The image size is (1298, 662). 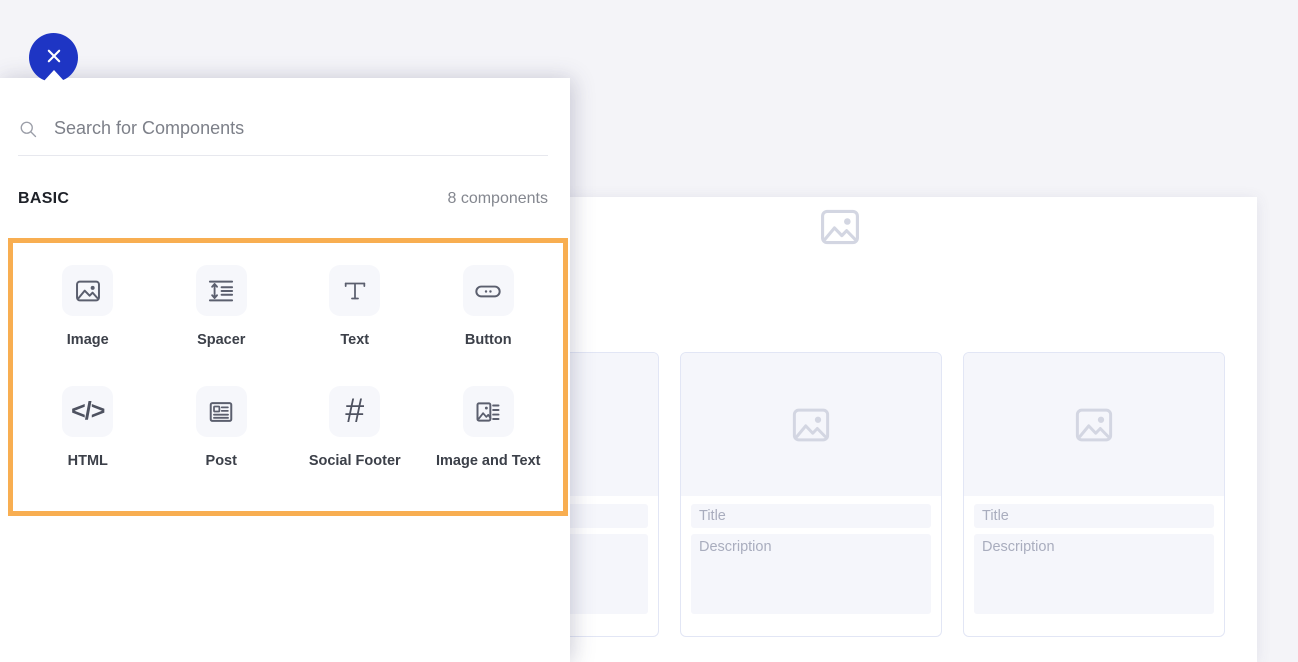 I want to click on code-brackets-icon: </>, so click(x=88, y=411).